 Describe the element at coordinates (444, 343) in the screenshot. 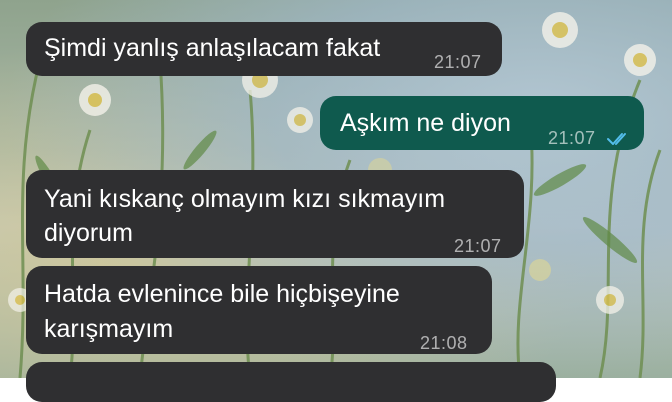

I see `message-time: 21:08` at that location.